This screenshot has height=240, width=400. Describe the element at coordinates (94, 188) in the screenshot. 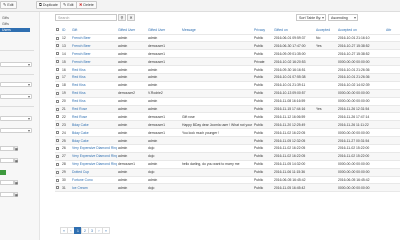

I see `table-cell: Ice Cream` at that location.